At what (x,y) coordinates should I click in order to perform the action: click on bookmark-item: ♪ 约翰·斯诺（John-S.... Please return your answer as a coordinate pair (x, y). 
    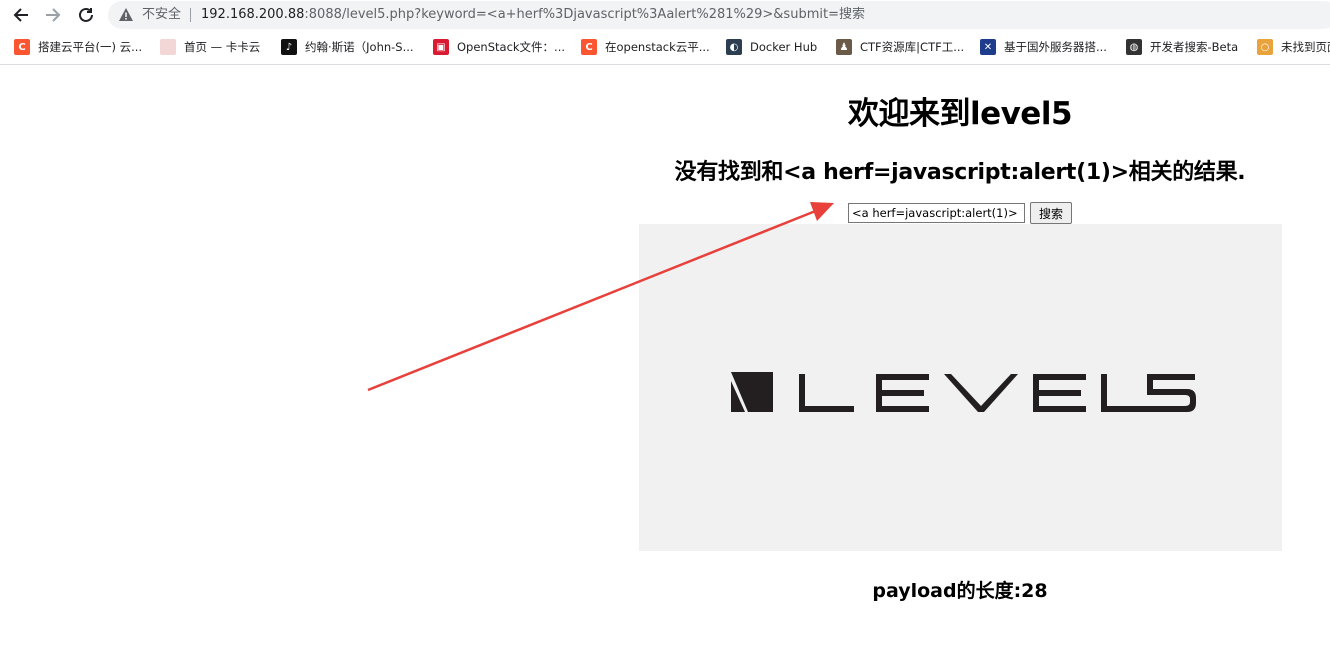
    Looking at the image, I should click on (347, 47).